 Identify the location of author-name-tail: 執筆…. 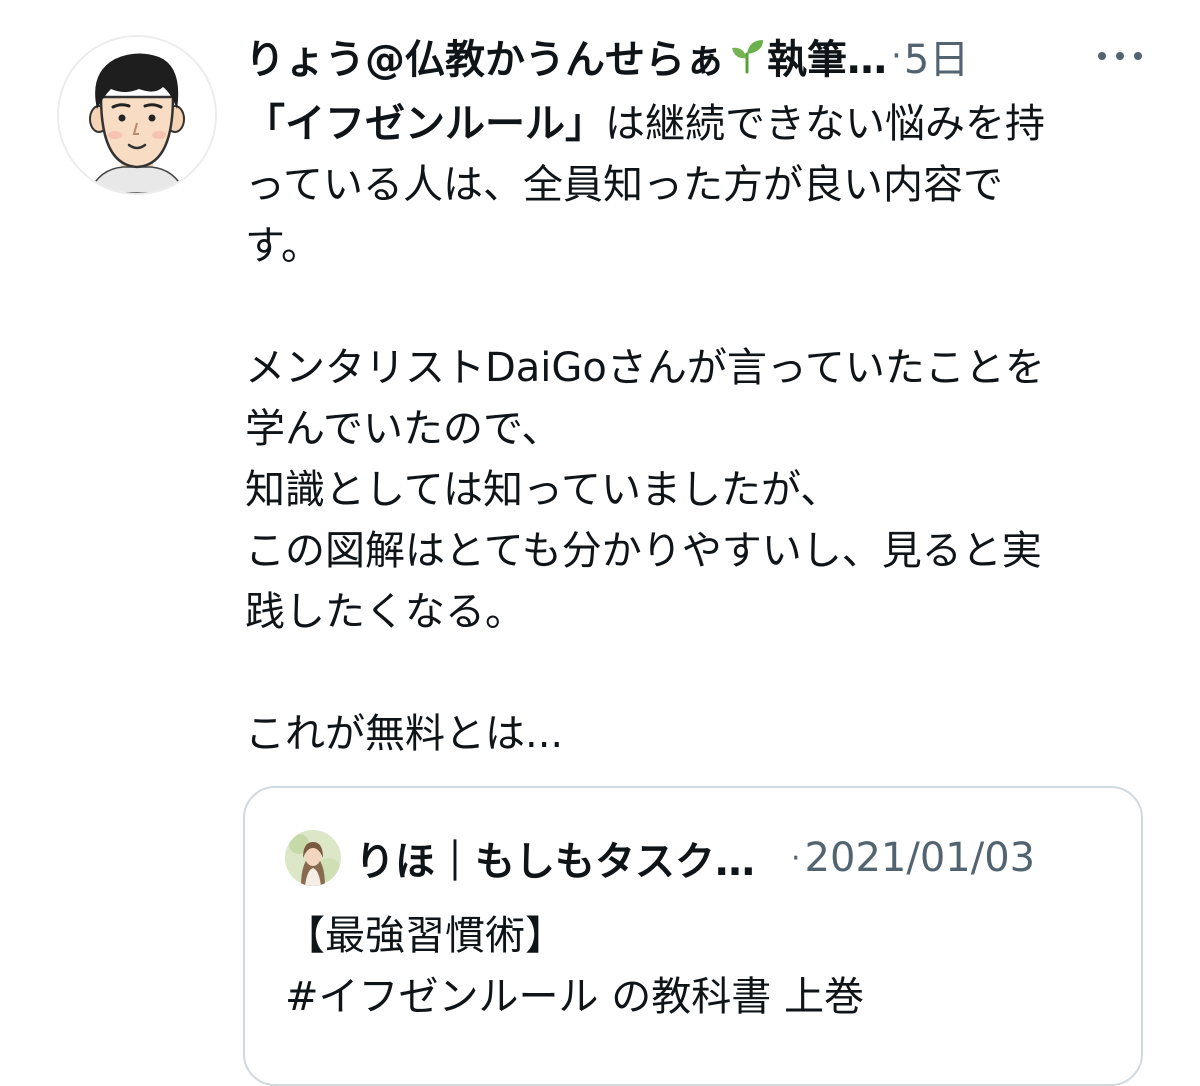
(827, 56).